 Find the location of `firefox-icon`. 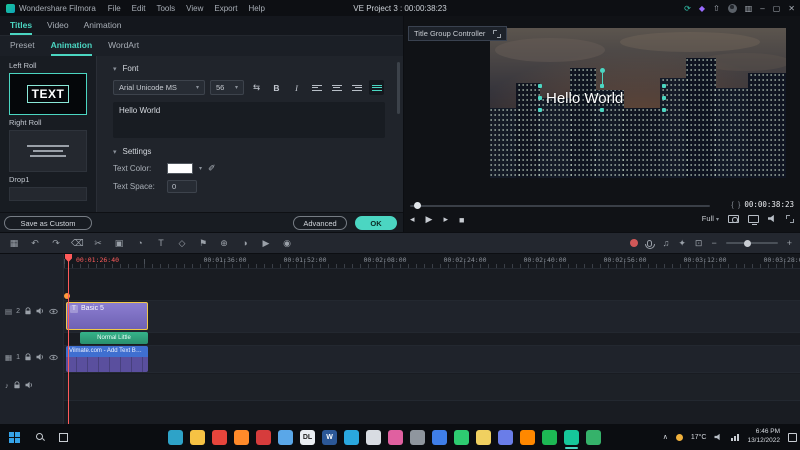

firefox-icon is located at coordinates (241, 437).